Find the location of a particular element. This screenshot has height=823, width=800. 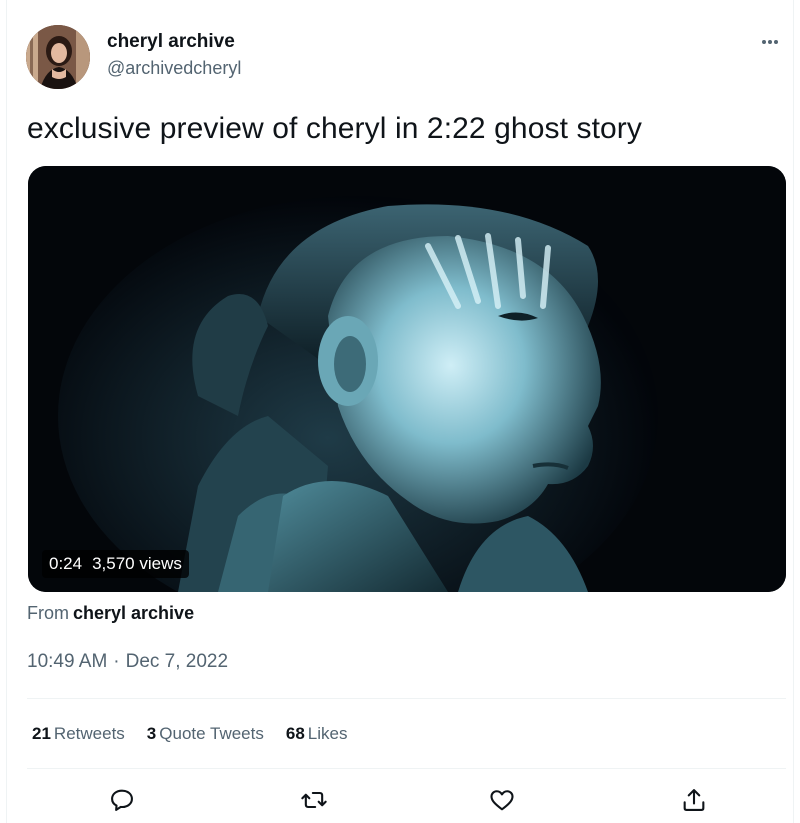

video-meta-badge: 0:24 3,570 views is located at coordinates (115, 564).